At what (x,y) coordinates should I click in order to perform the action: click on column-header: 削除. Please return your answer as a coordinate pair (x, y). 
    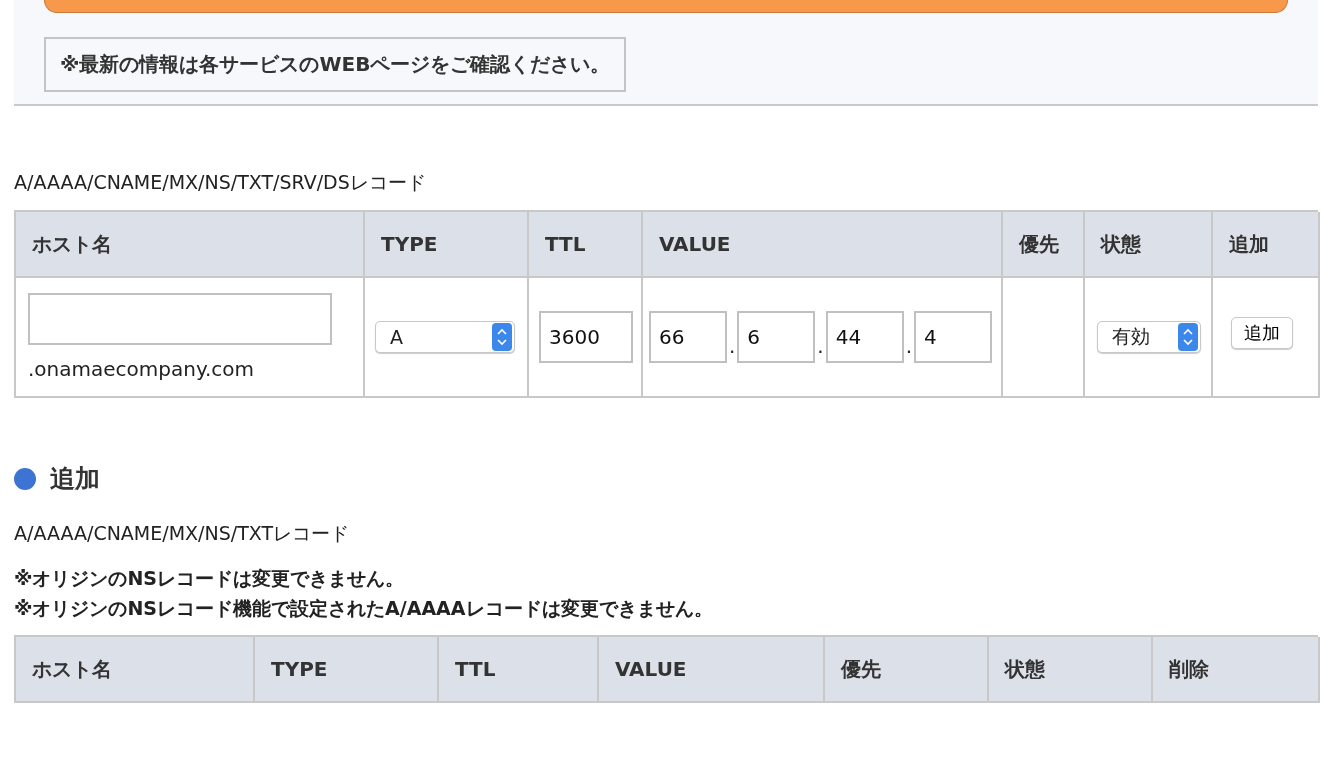
    Looking at the image, I should click on (1236, 670).